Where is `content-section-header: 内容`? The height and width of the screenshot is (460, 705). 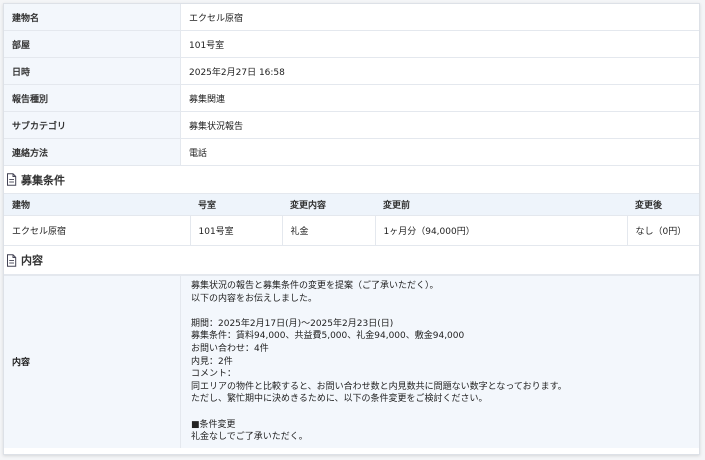 content-section-header: 内容 is located at coordinates (351, 260).